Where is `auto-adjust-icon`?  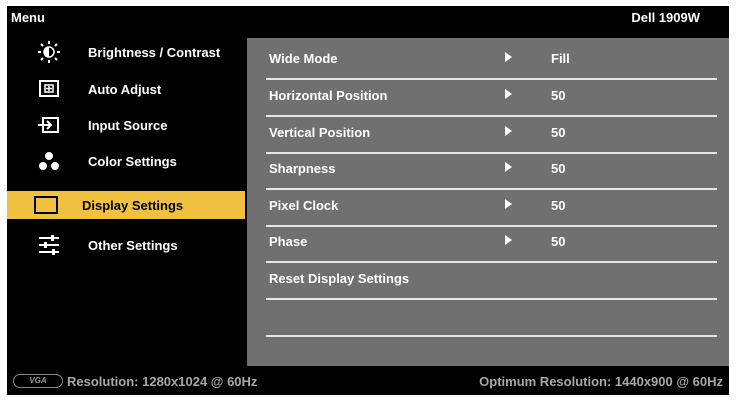
auto-adjust-icon is located at coordinates (49, 89).